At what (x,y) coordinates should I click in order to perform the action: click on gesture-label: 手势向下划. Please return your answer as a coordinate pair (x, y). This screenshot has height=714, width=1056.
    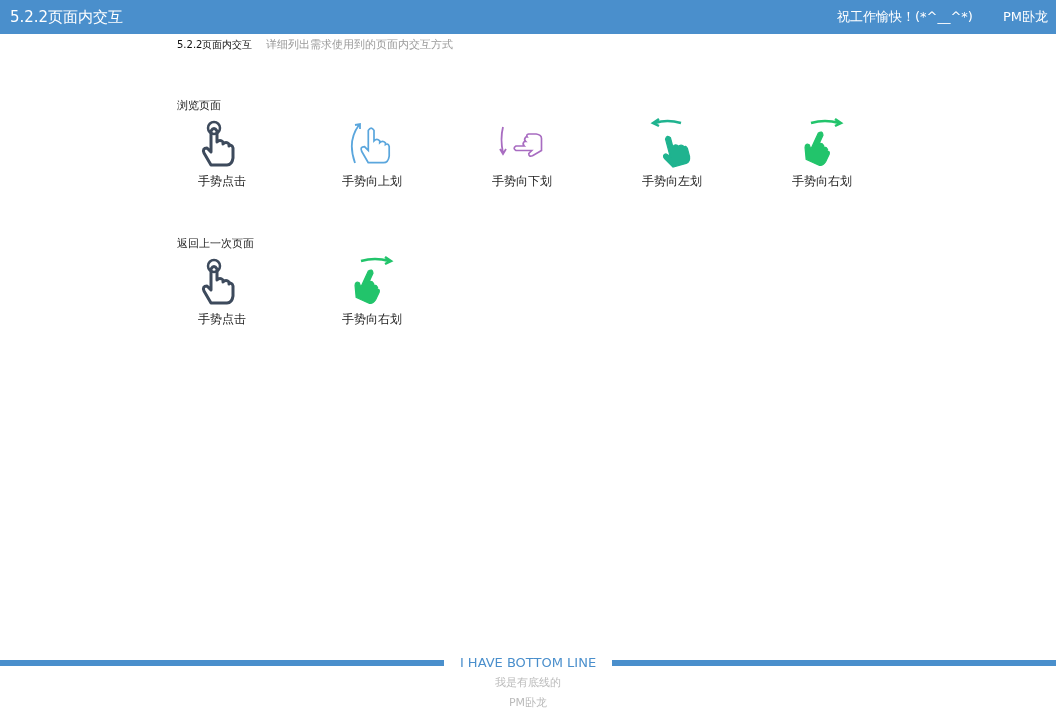
    Looking at the image, I should click on (522, 181).